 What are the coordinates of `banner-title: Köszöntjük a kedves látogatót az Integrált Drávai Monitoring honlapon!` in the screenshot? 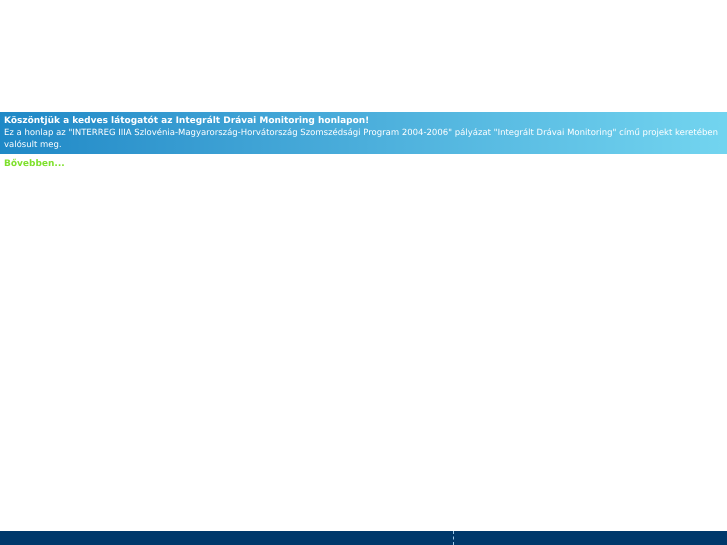 It's located at (187, 121).